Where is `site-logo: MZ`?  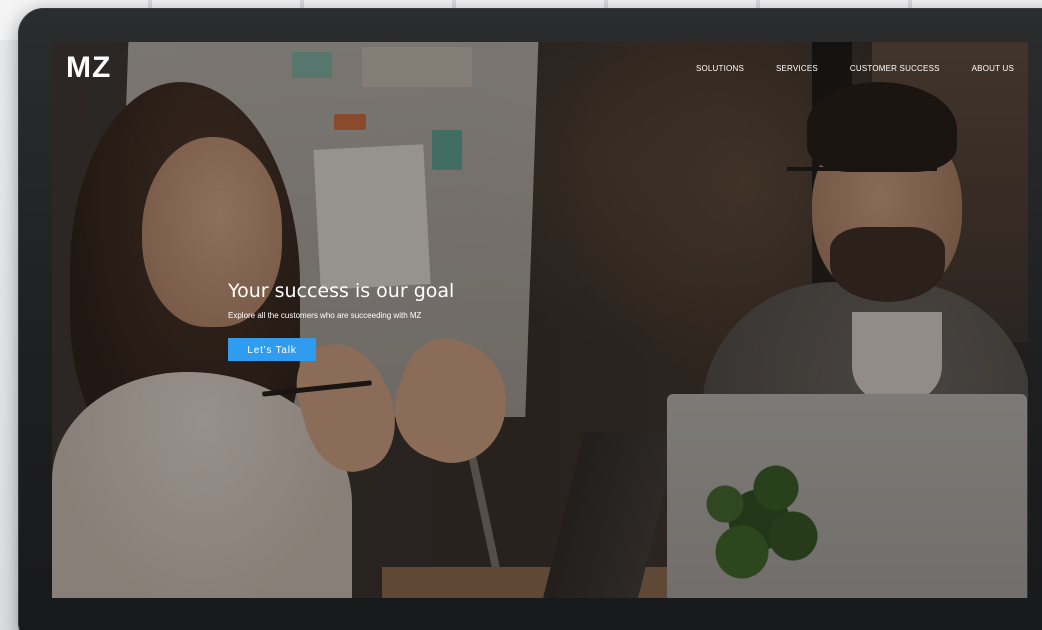 site-logo: MZ is located at coordinates (88, 68).